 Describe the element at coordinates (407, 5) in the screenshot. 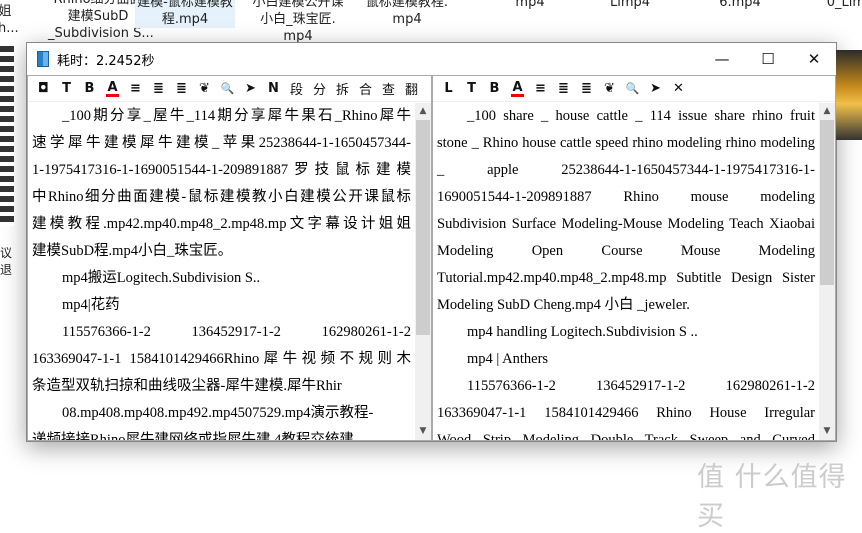

I see `file-name-line: 鼠标建模教程.` at that location.